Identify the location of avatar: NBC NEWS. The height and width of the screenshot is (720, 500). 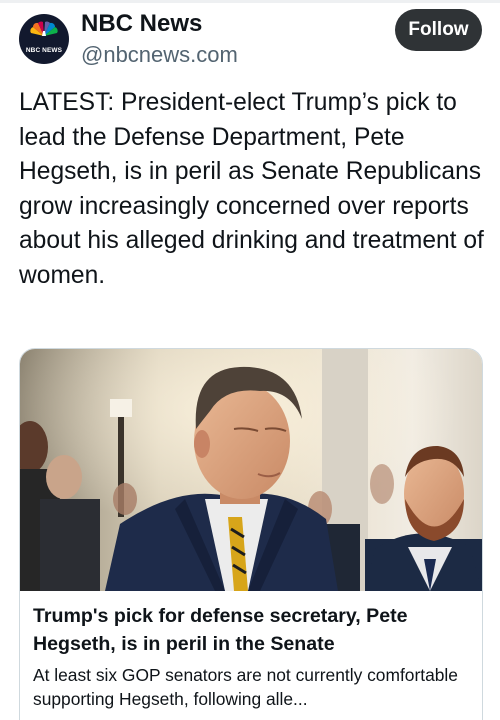
(44, 39).